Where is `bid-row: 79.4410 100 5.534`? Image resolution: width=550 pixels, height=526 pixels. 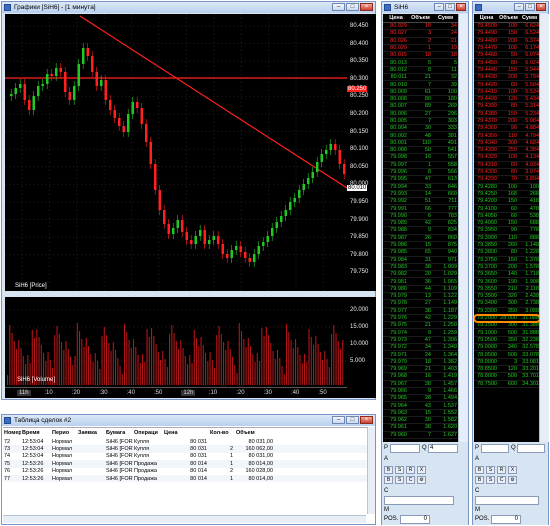 bid-row: 79.4410 100 5.534 is located at coordinates (507, 92).